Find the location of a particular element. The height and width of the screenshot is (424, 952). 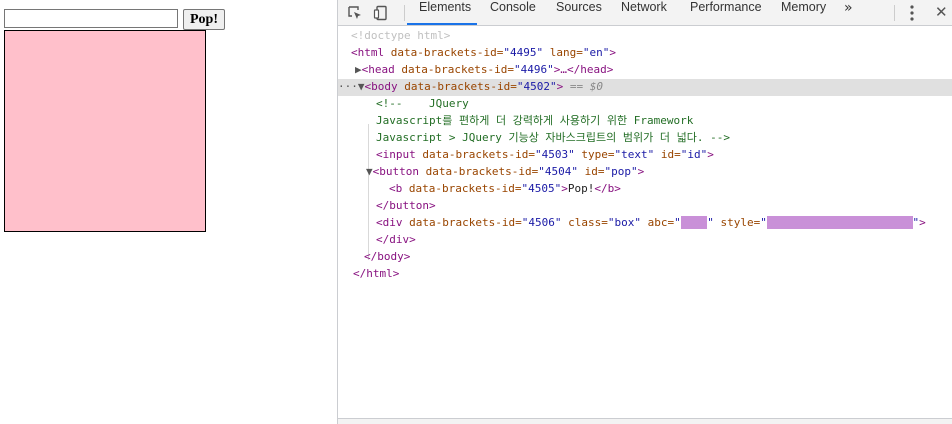

tab-performance: Performance is located at coordinates (726, 12).